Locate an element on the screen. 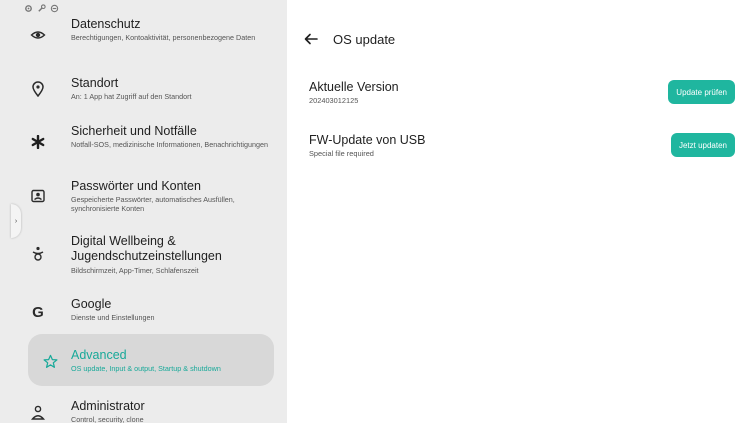 Image resolution: width=749 pixels, height=423 pixels. page-header: OS update is located at coordinates (349, 39).